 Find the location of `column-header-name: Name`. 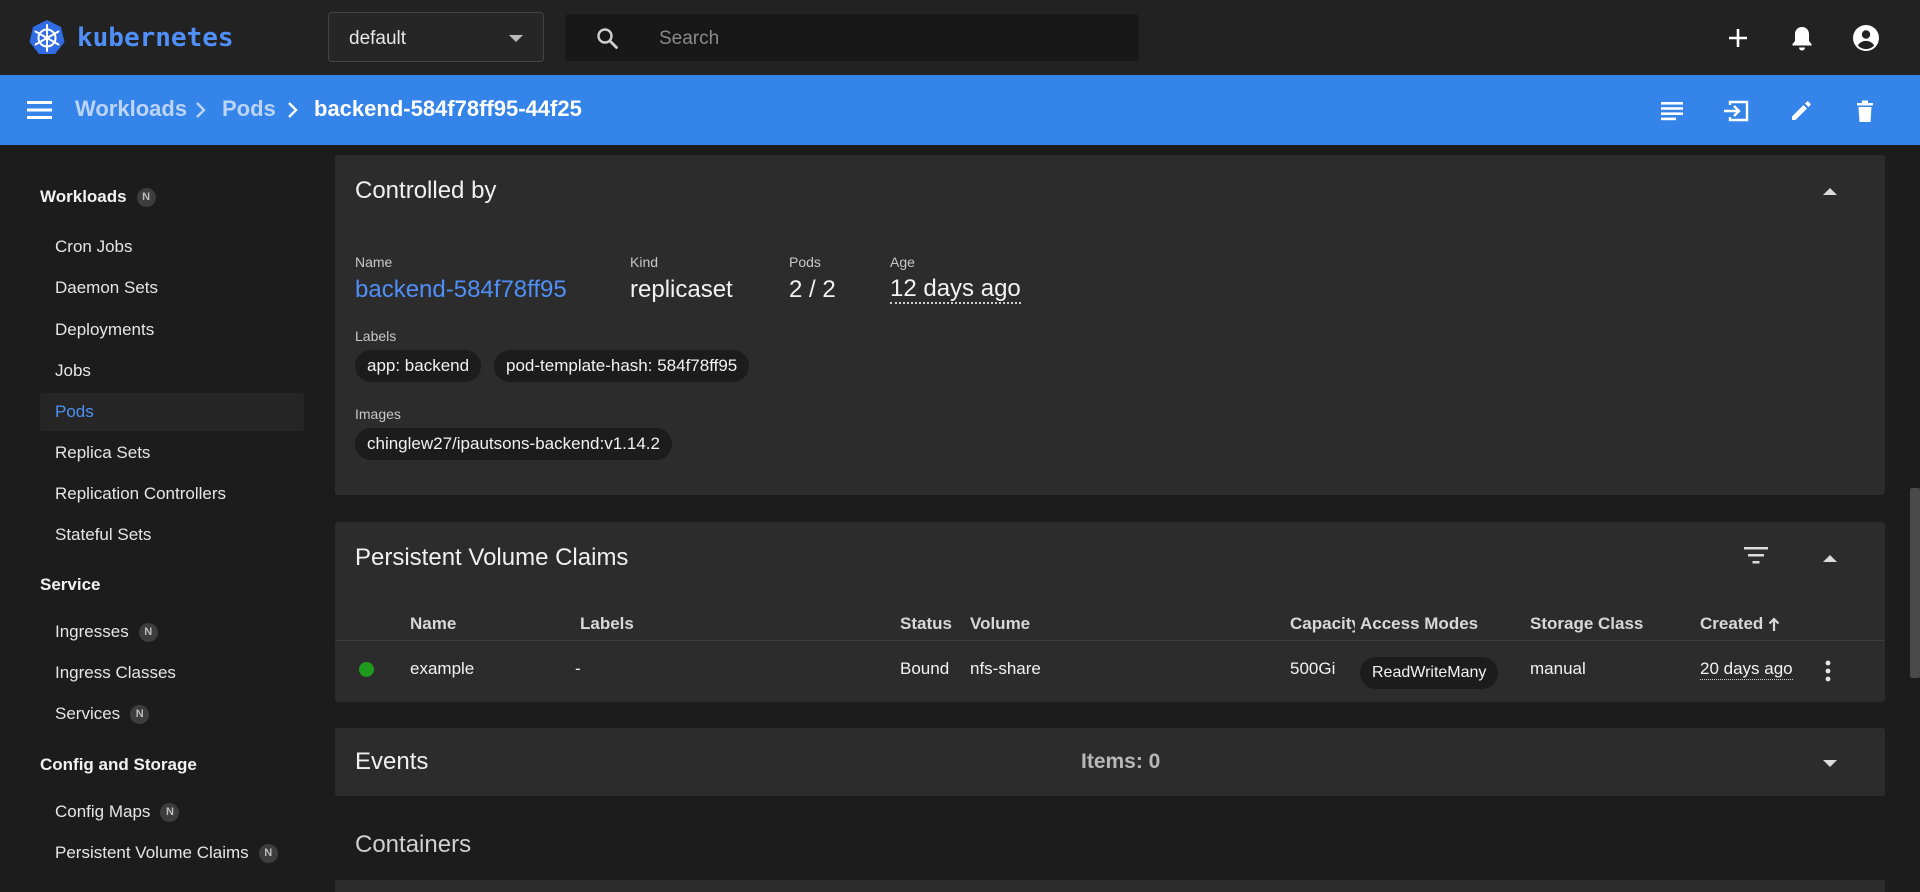

column-header-name: Name is located at coordinates (433, 624).